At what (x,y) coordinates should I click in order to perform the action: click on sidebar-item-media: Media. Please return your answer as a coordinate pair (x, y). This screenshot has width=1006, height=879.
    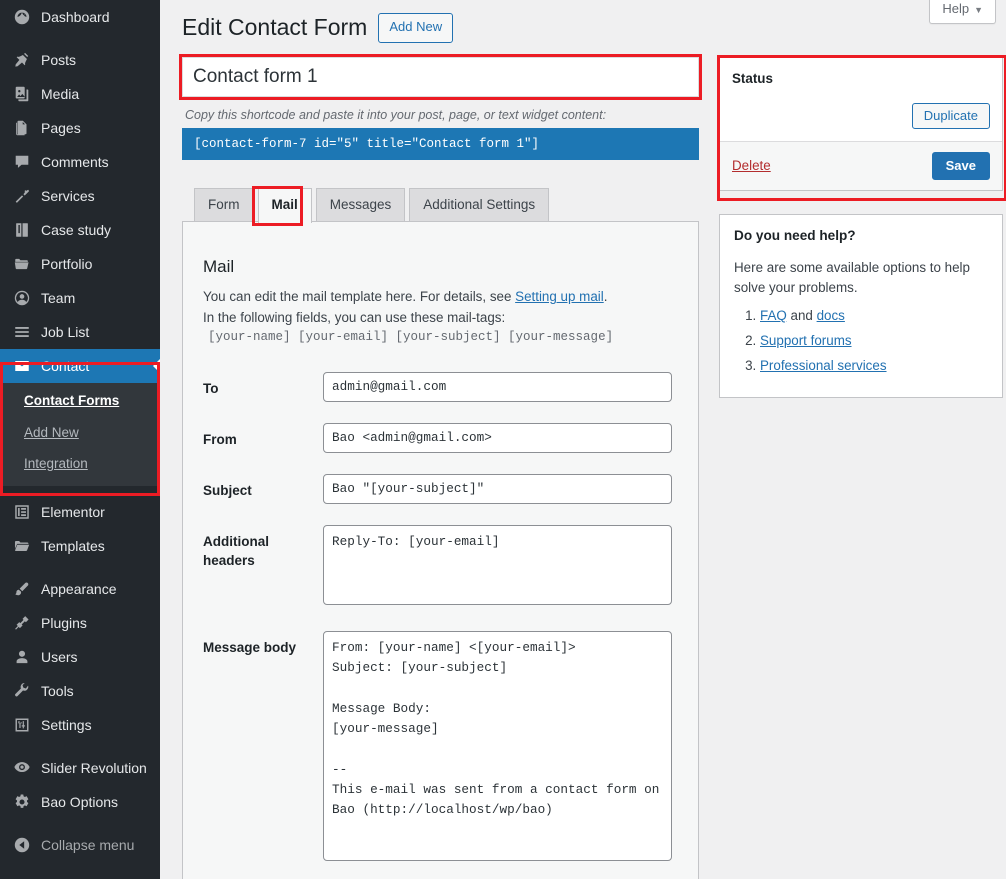
    Looking at the image, I should click on (80, 94).